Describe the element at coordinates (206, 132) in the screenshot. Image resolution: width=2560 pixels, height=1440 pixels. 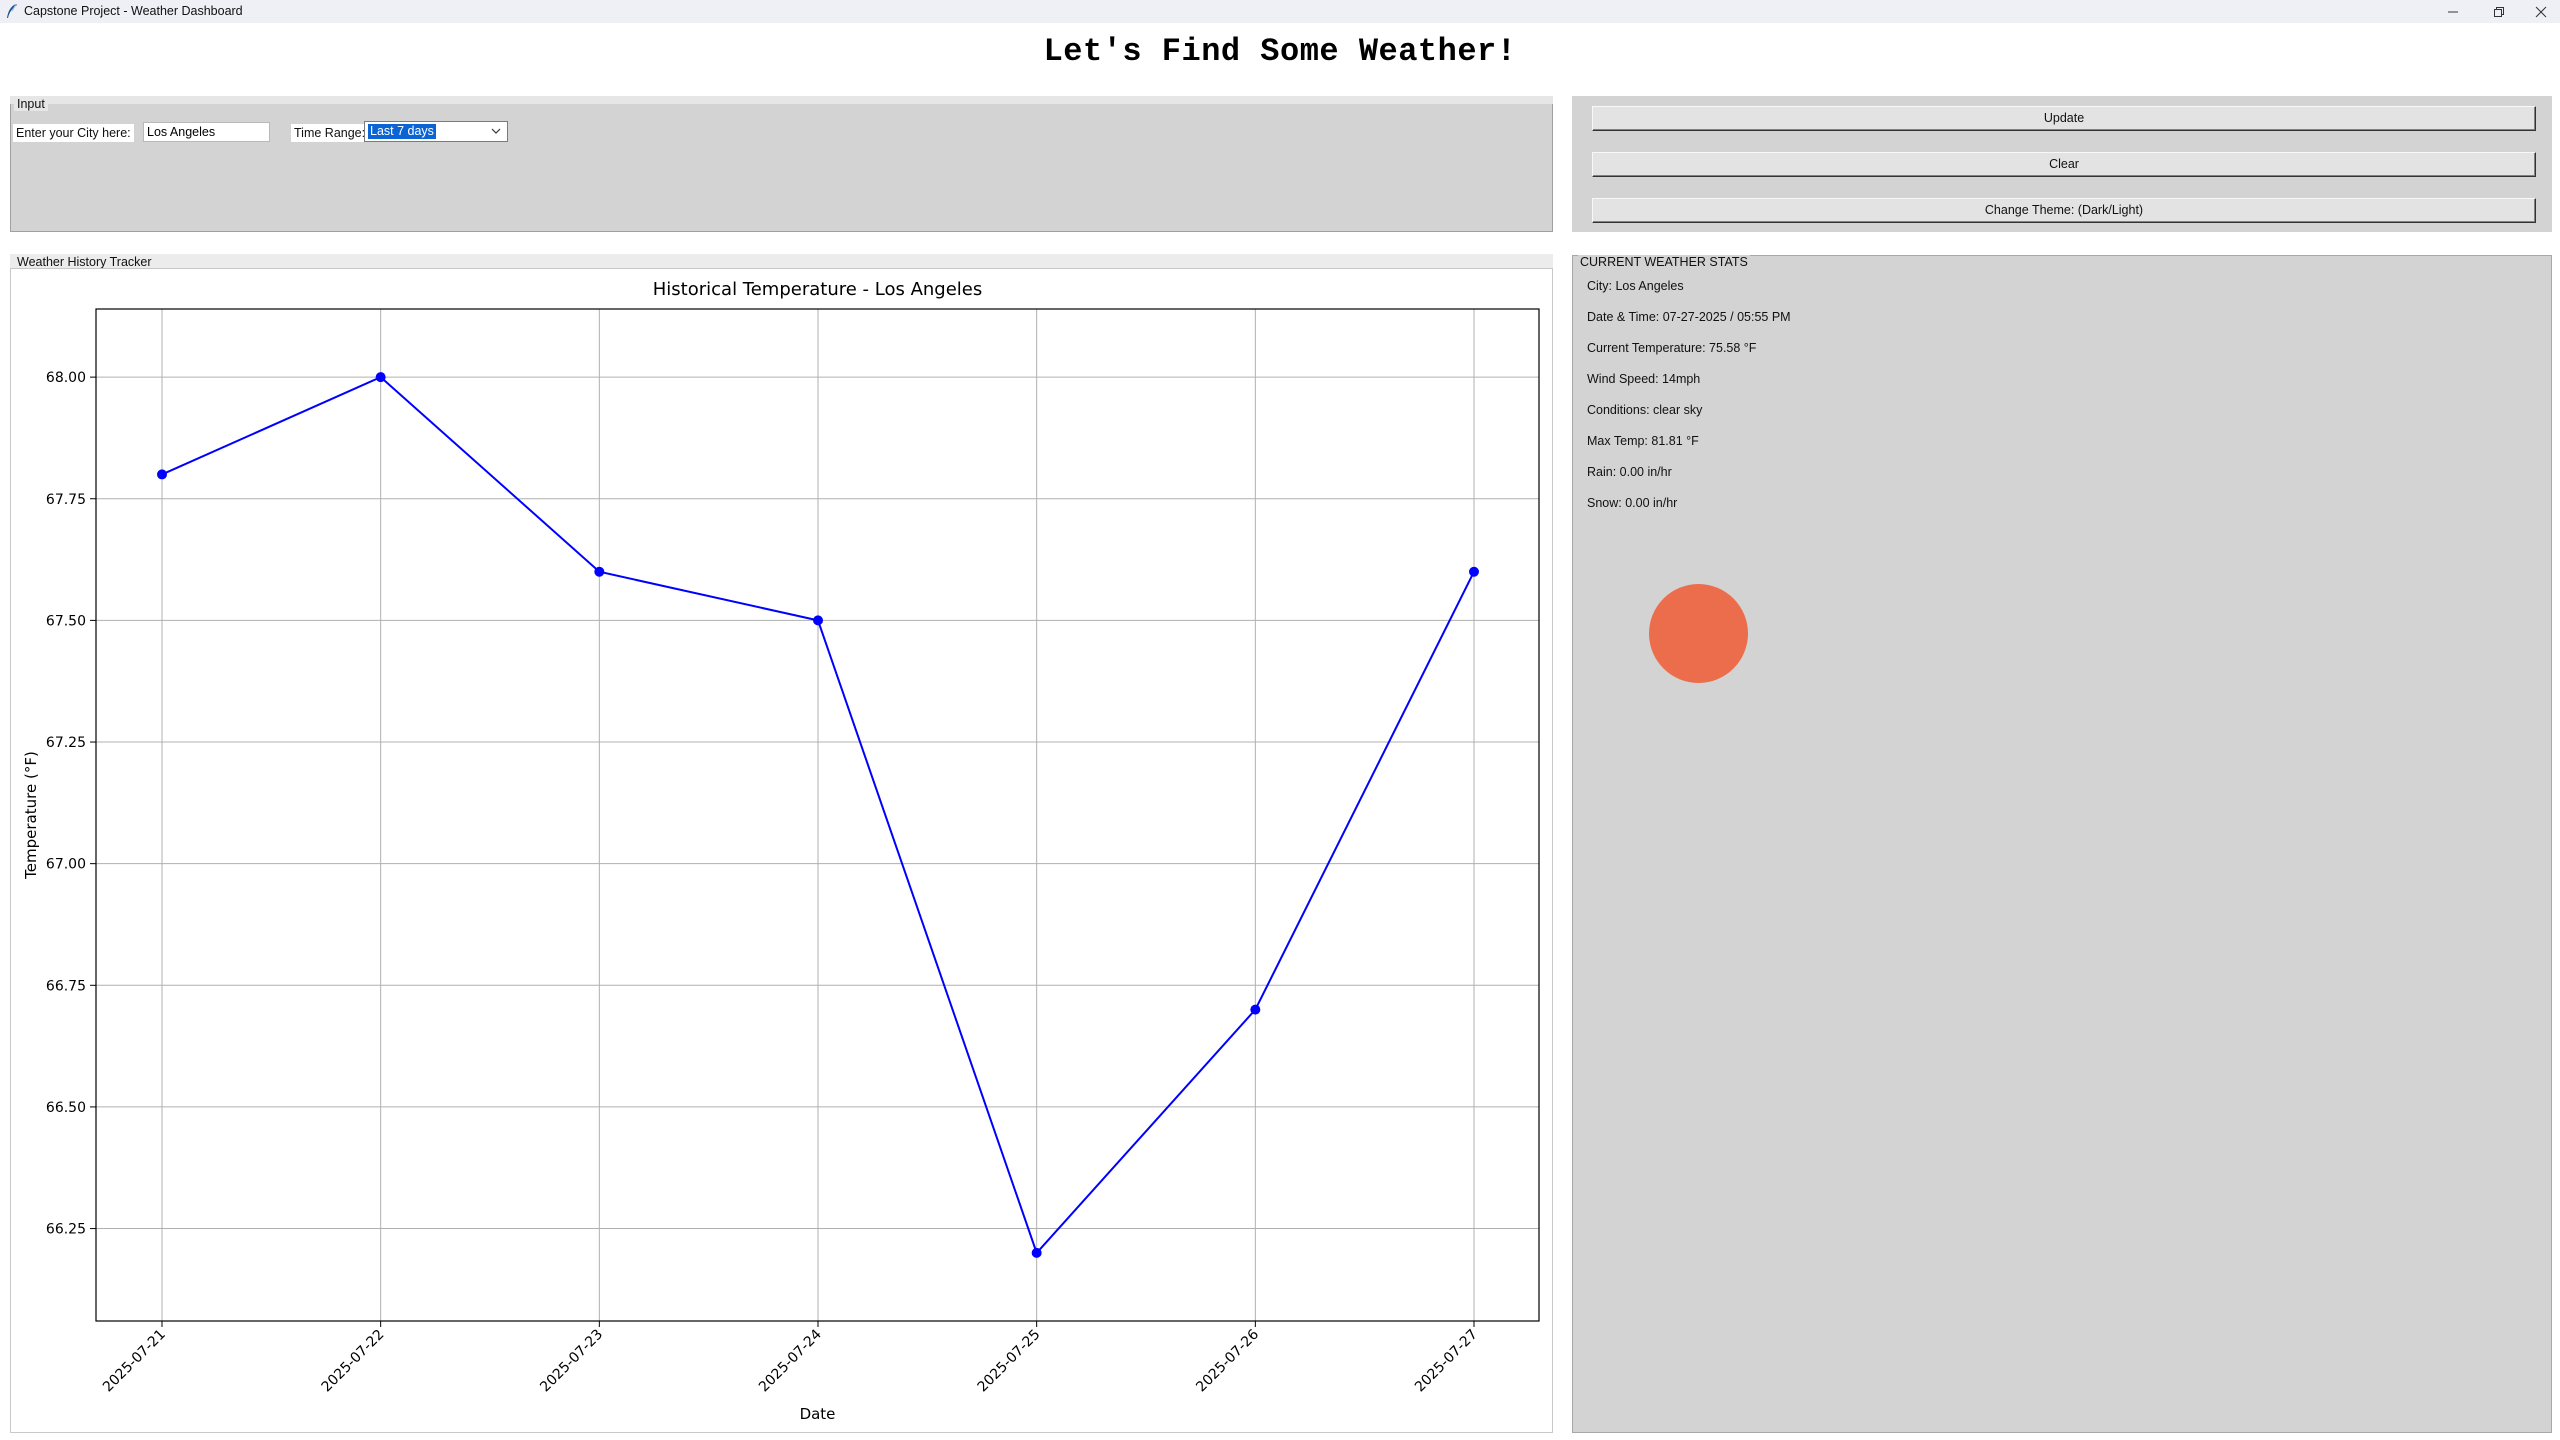
I see `city-input: Los Angeles` at that location.